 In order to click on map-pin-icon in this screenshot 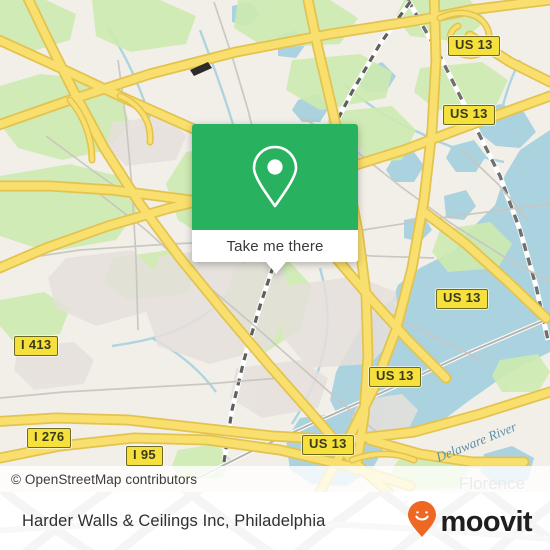, I will do `click(275, 177)`.